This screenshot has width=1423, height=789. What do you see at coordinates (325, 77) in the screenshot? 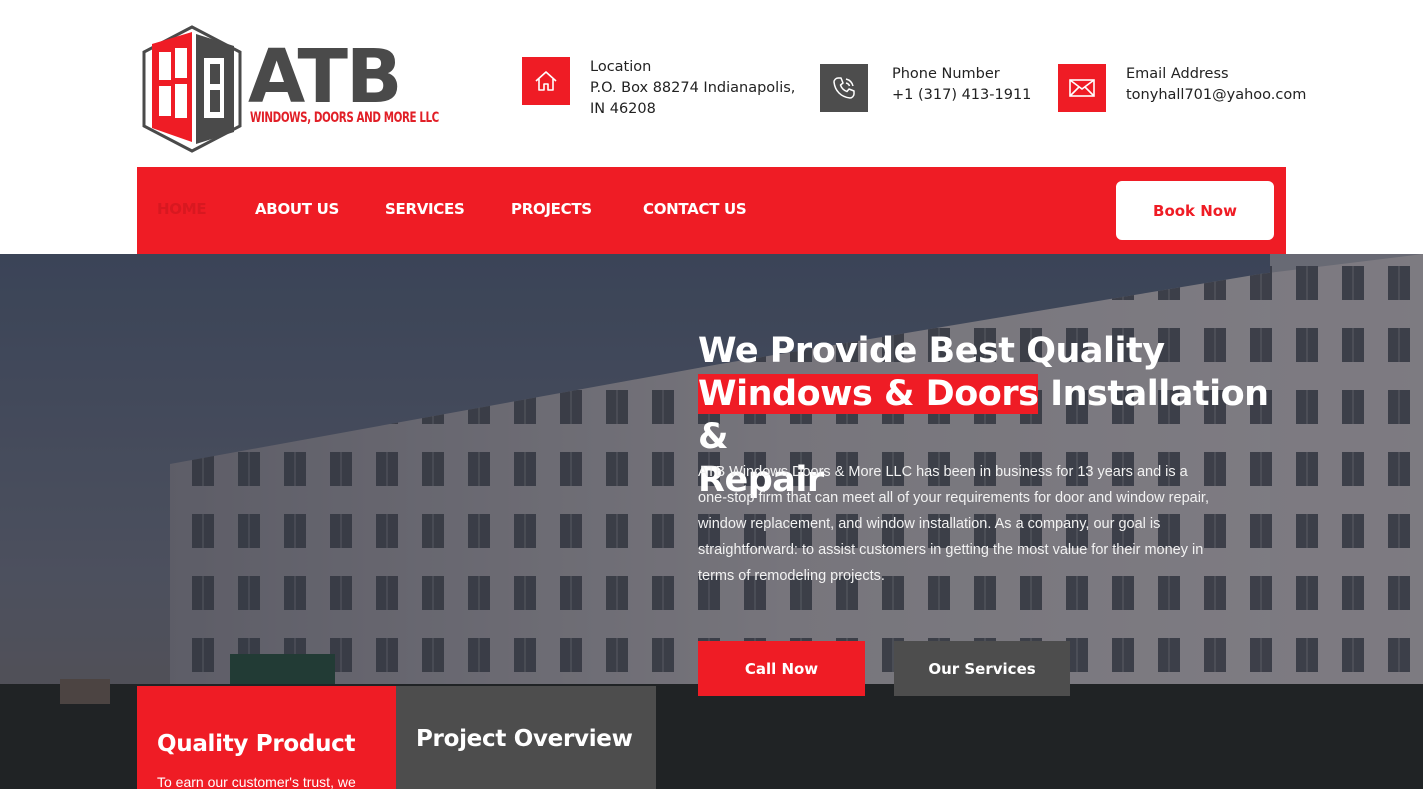
I see `logo-wordmark: ATB` at bounding box center [325, 77].